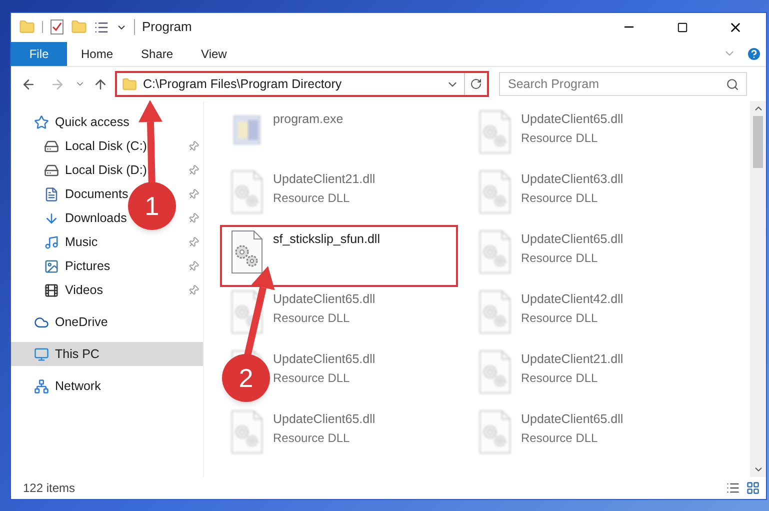 This screenshot has height=511, width=769. I want to click on sidebar-item: Local Disk (C:), so click(107, 146).